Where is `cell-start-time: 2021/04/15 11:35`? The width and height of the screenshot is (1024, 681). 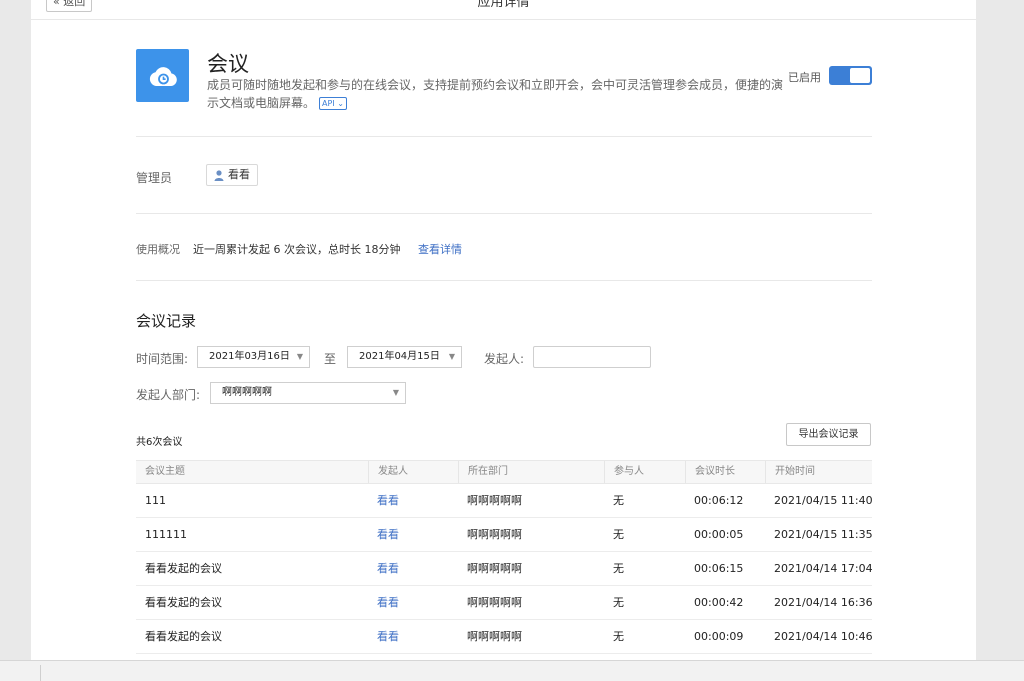
cell-start-time: 2021/04/15 11:35 is located at coordinates (823, 534).